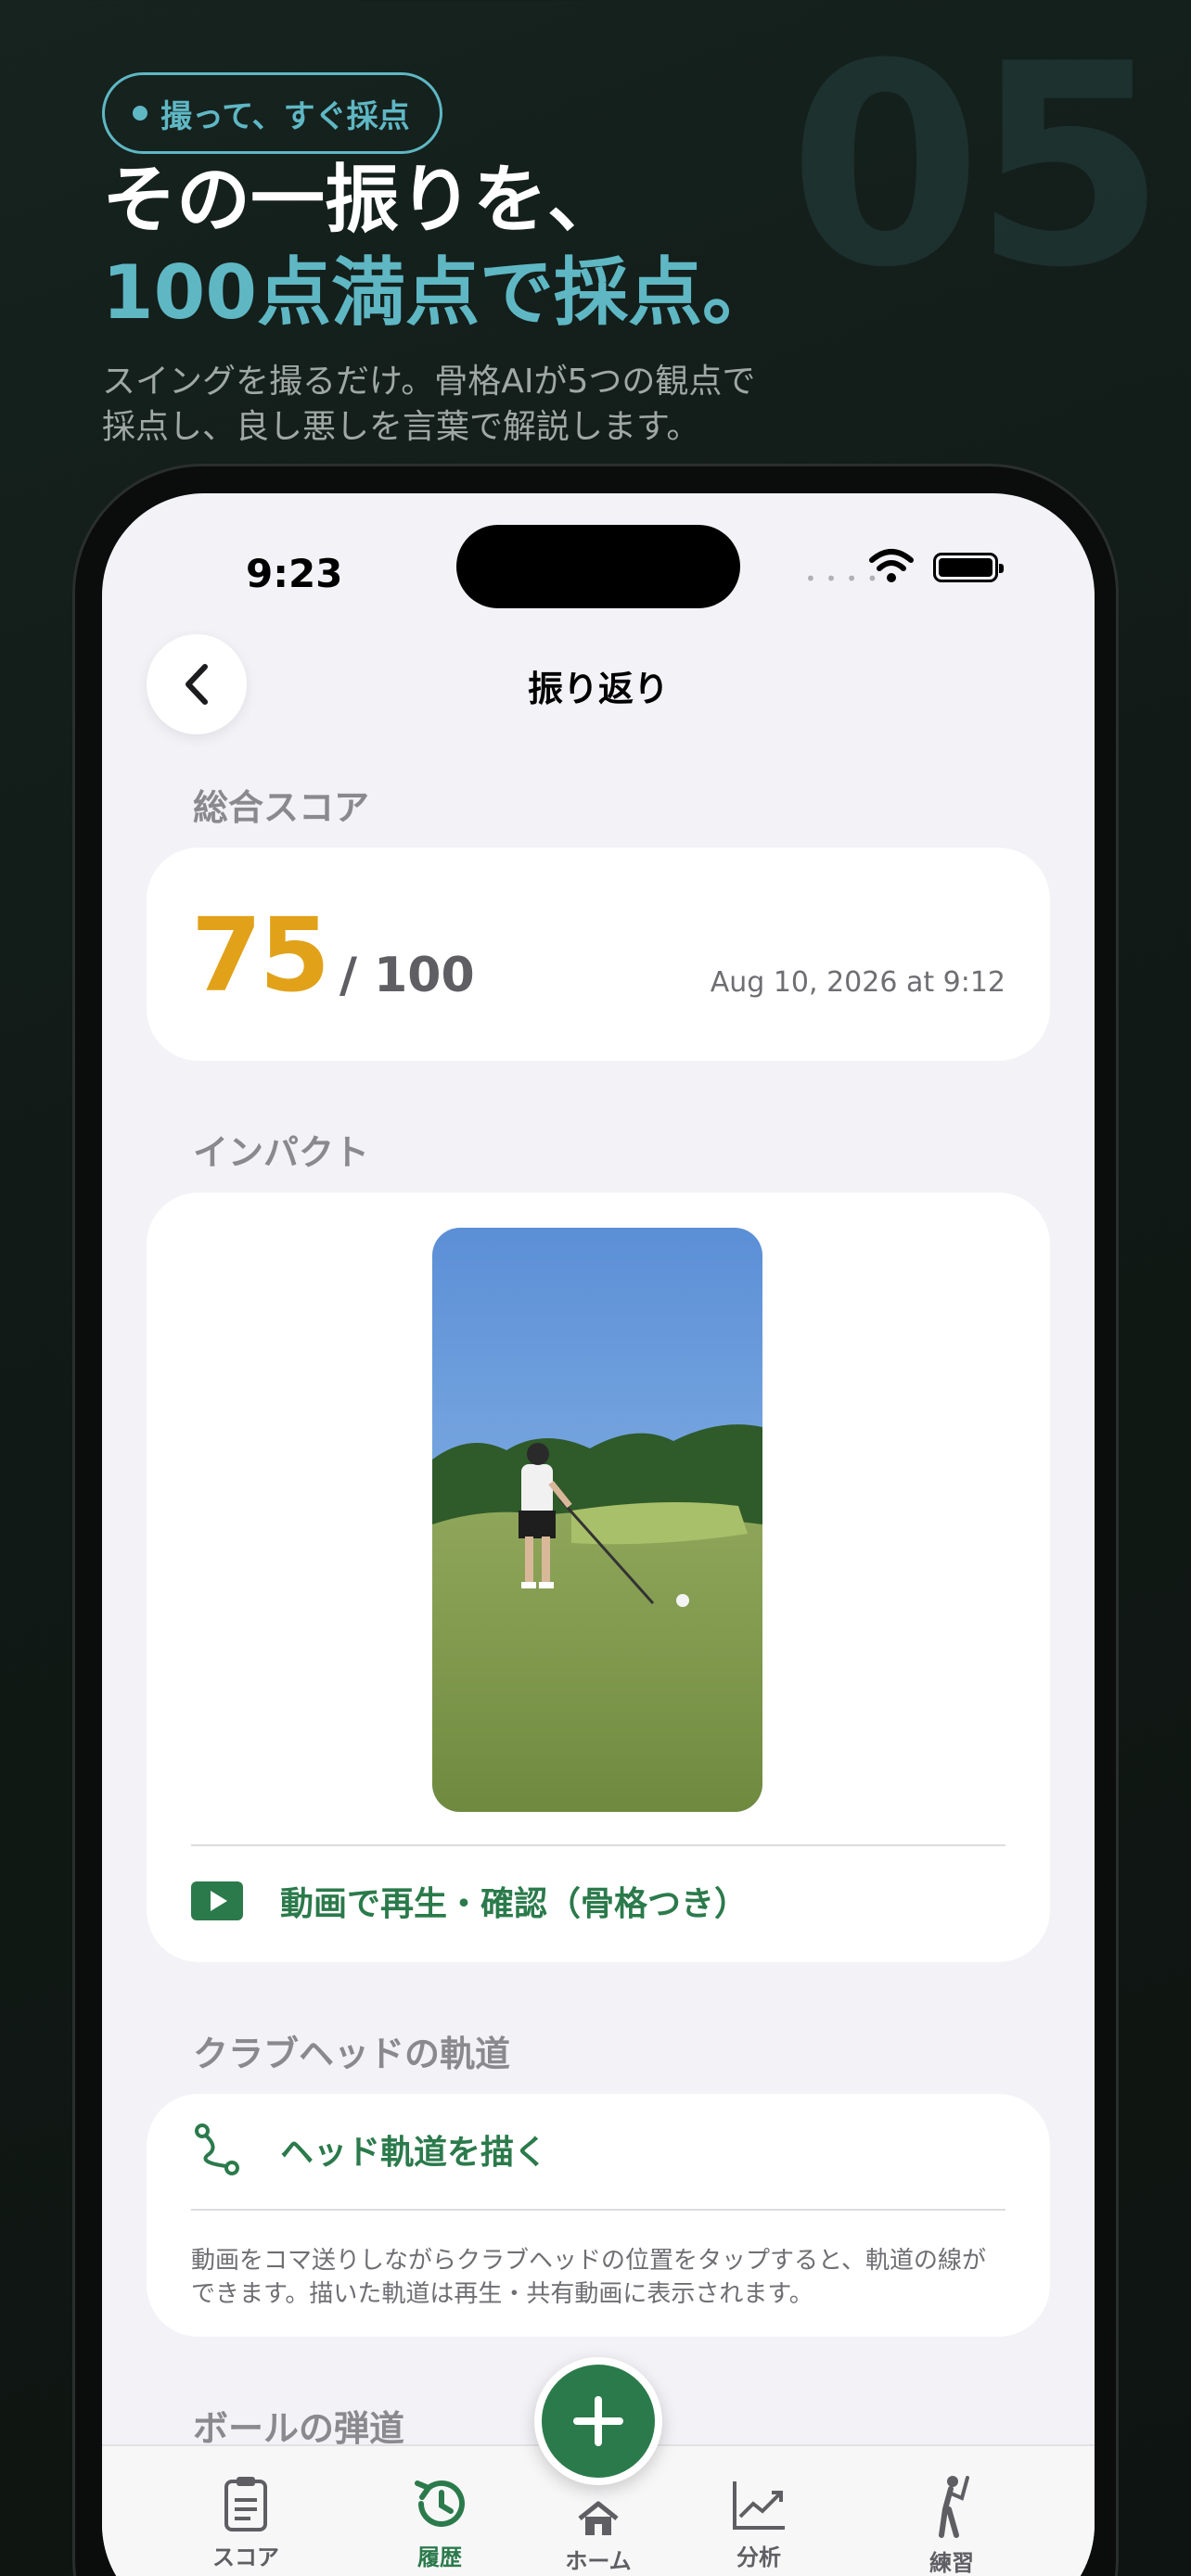 The image size is (1191, 2576). What do you see at coordinates (759, 2505) in the screenshot?
I see `chart-icon` at bounding box center [759, 2505].